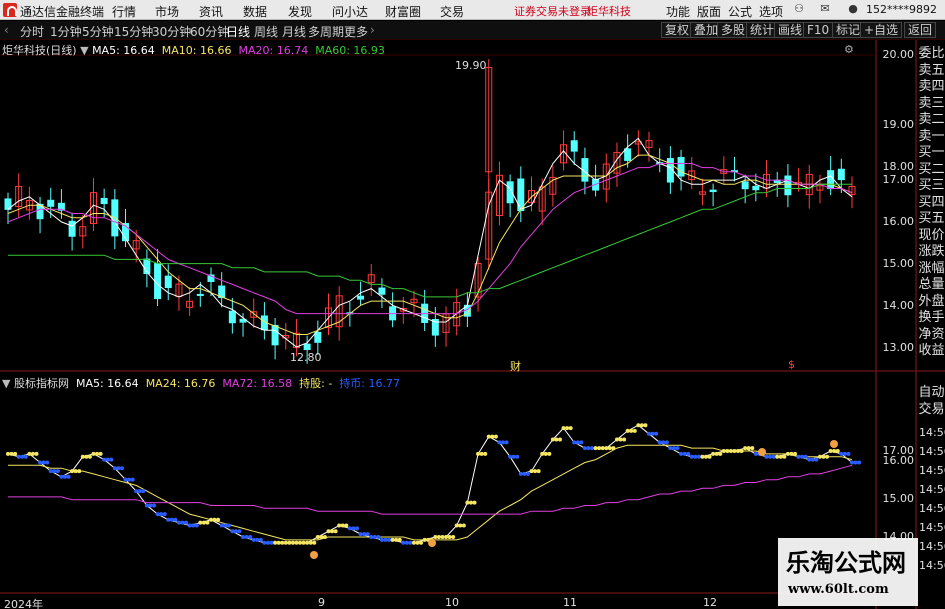 The image size is (945, 609). I want to click on period-daily: 日线, so click(238, 31).